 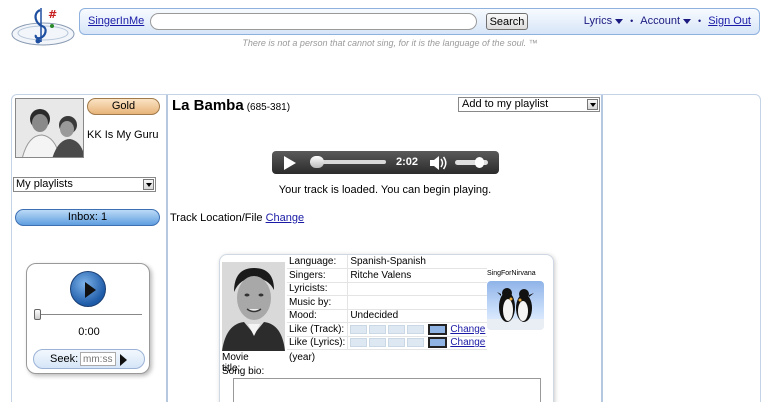 I want to click on inbox-button: Inbox: 1, so click(x=87, y=217).